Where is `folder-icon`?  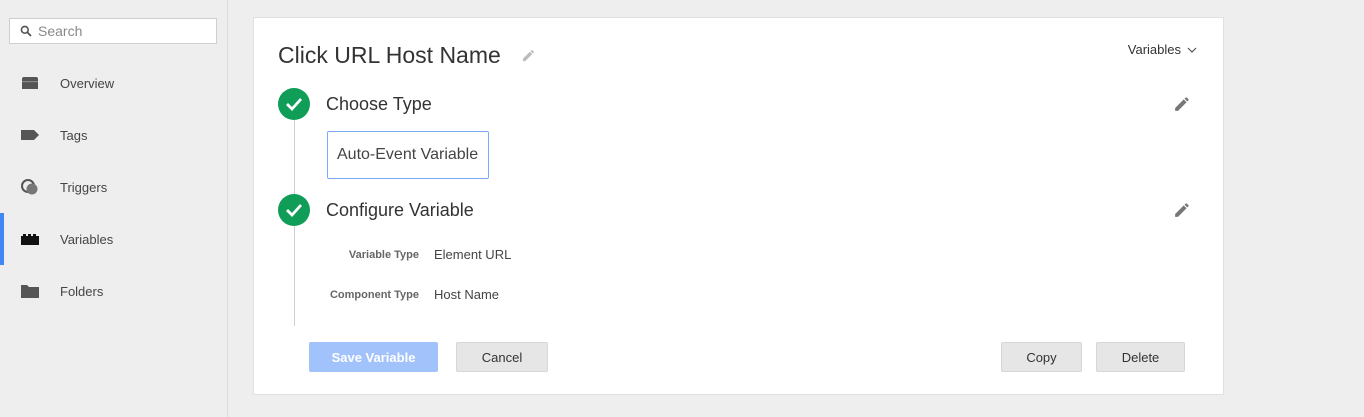
folder-icon is located at coordinates (30, 291).